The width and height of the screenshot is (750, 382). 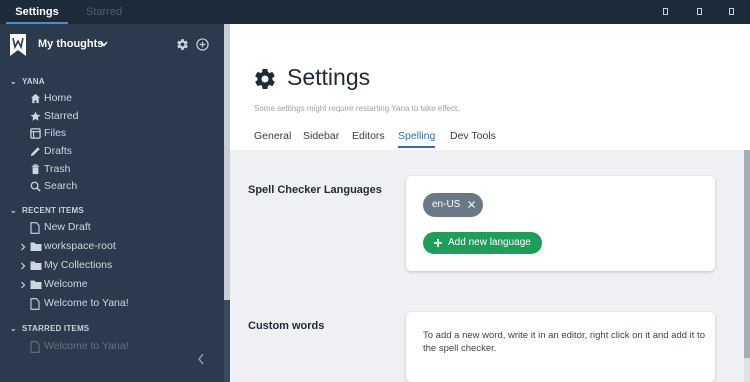 What do you see at coordinates (37, 12) in the screenshot?
I see `top-tab-settings: Settings` at bounding box center [37, 12].